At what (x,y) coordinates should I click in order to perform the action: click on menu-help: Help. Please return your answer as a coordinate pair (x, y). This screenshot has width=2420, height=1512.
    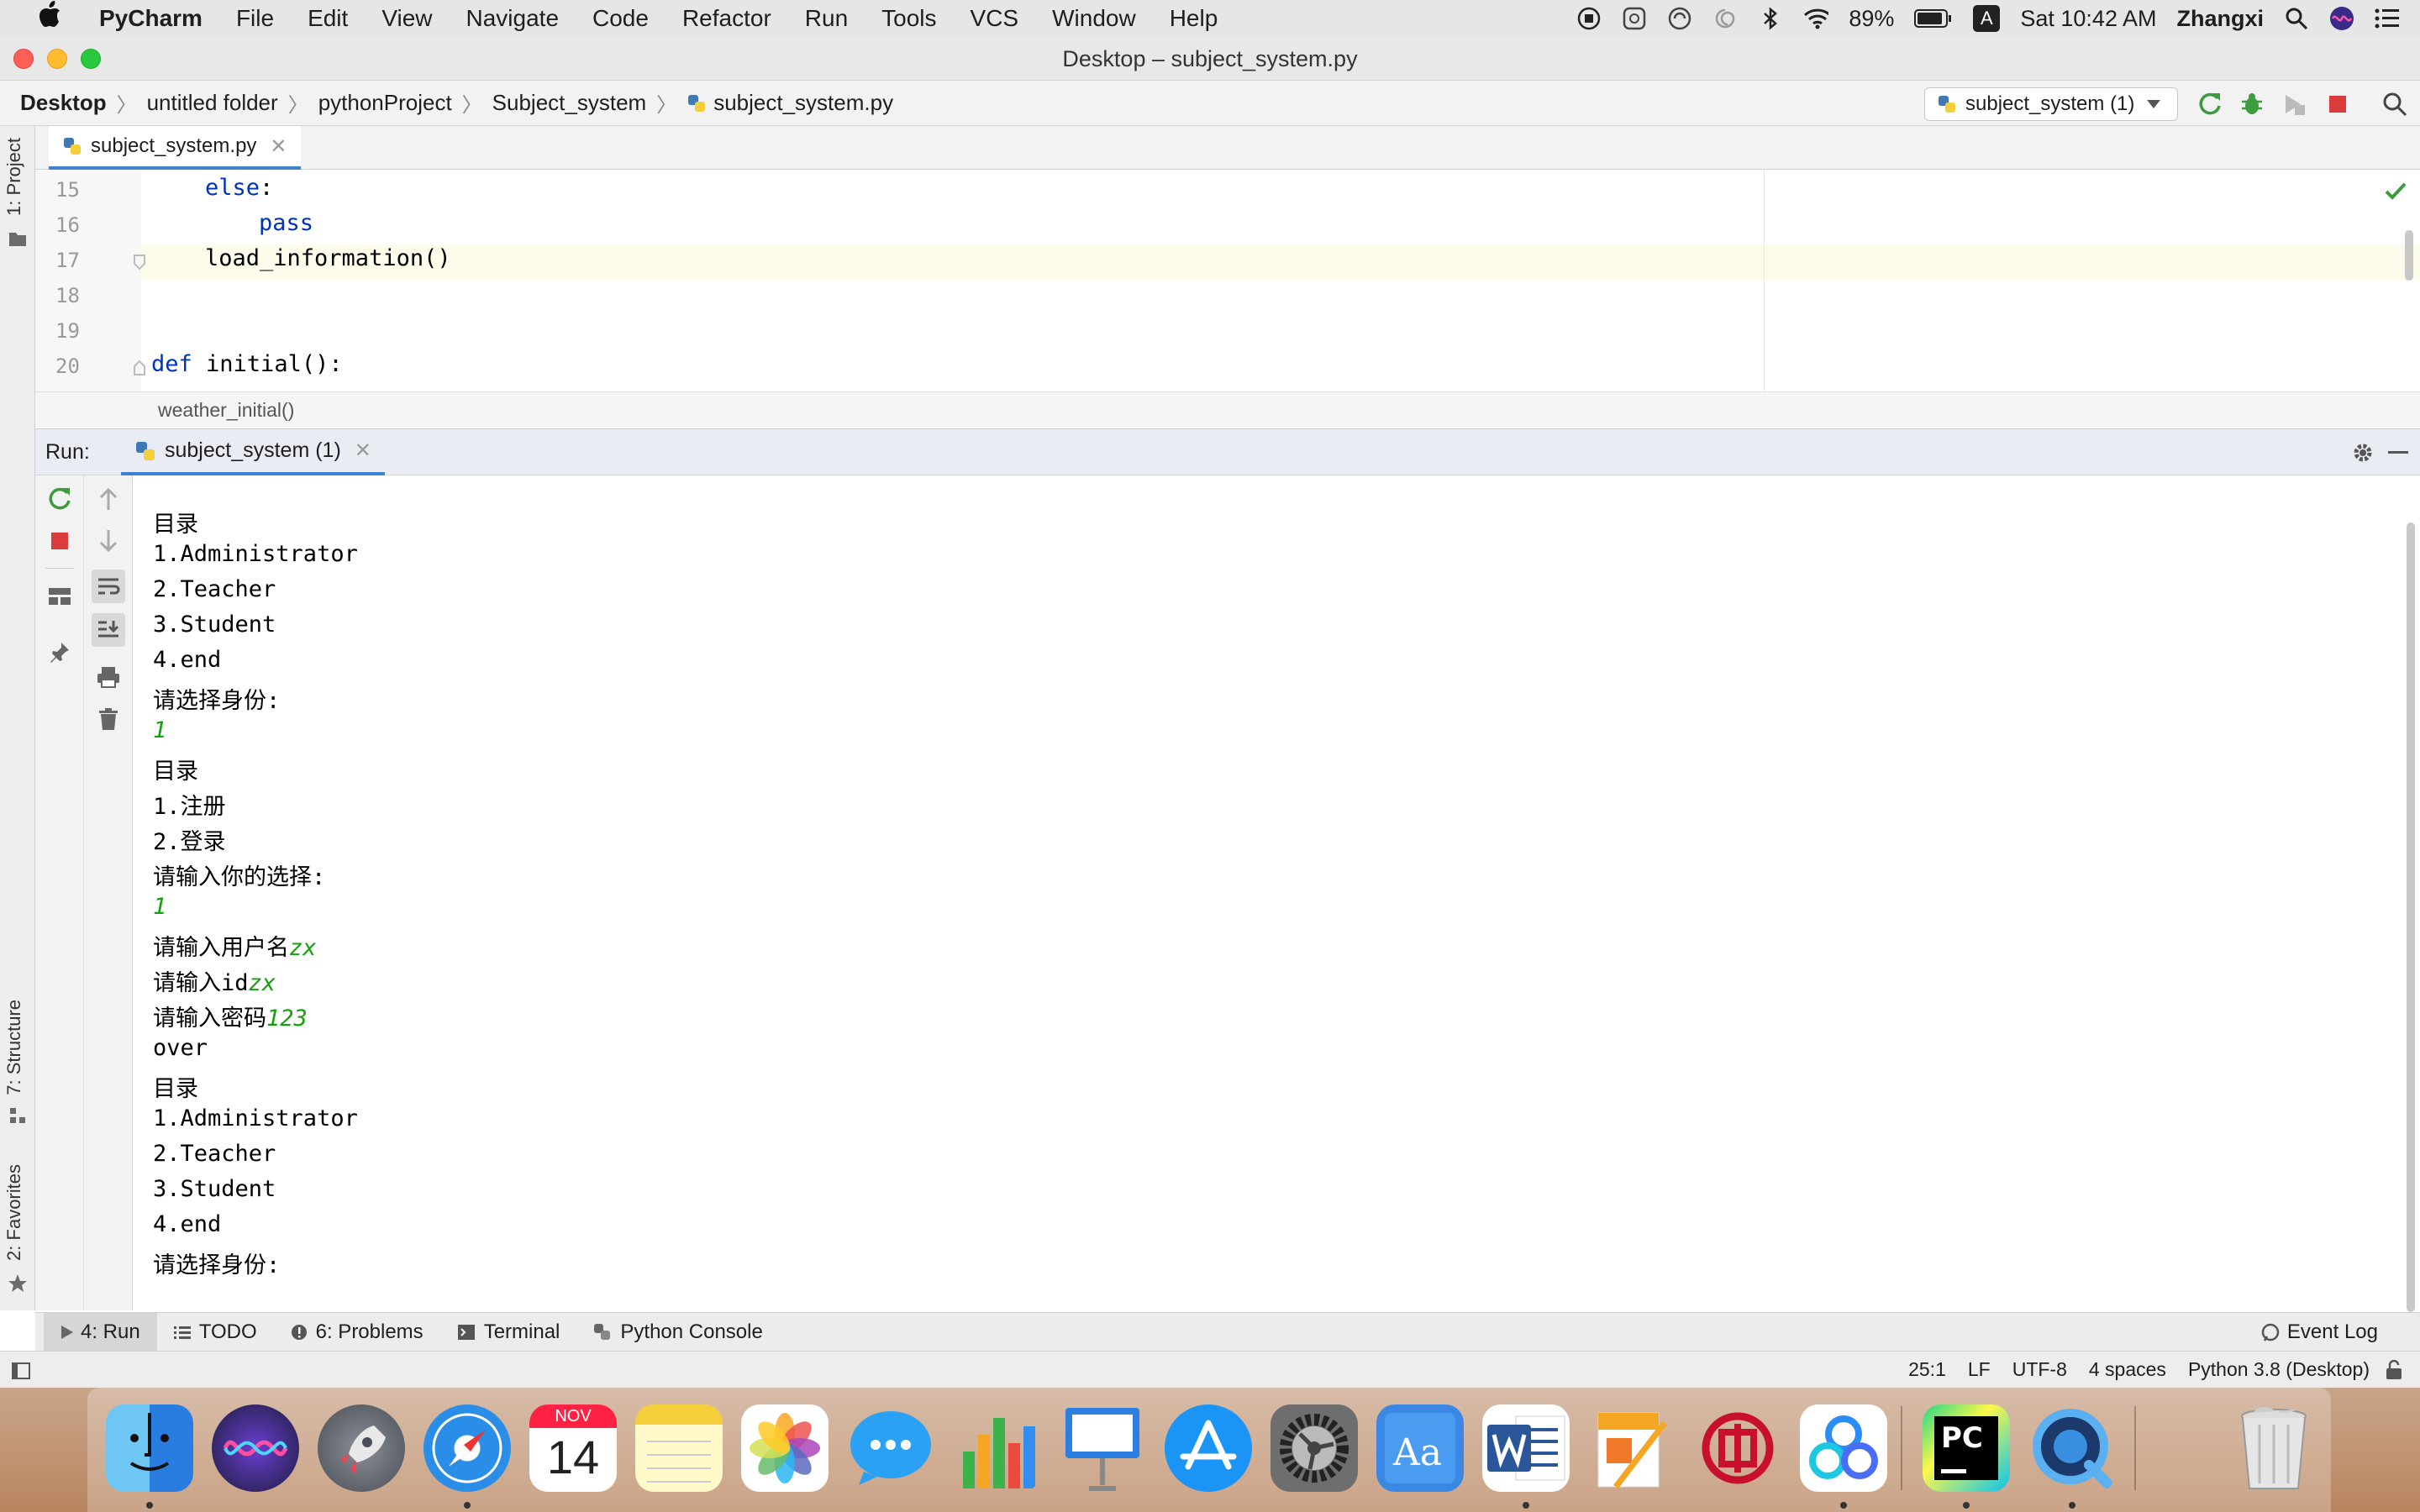
    Looking at the image, I should click on (1194, 18).